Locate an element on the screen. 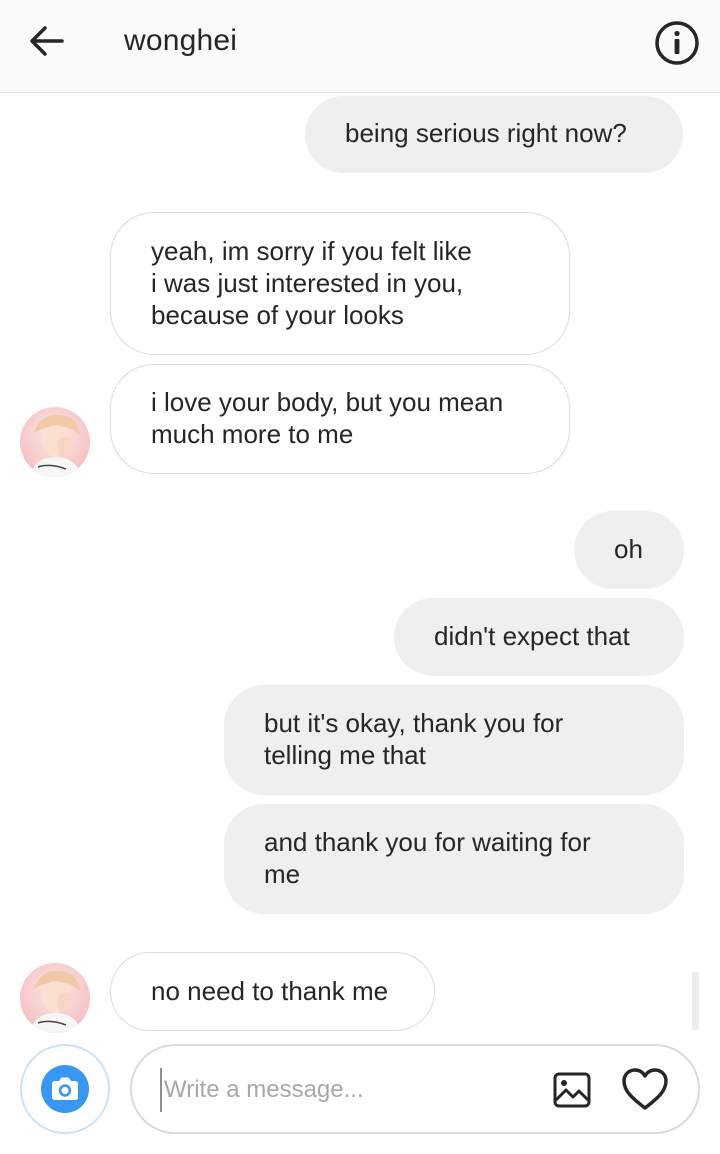 This screenshot has width=720, height=1154. message-bubble-sent: didn't expect that is located at coordinates (539, 637).